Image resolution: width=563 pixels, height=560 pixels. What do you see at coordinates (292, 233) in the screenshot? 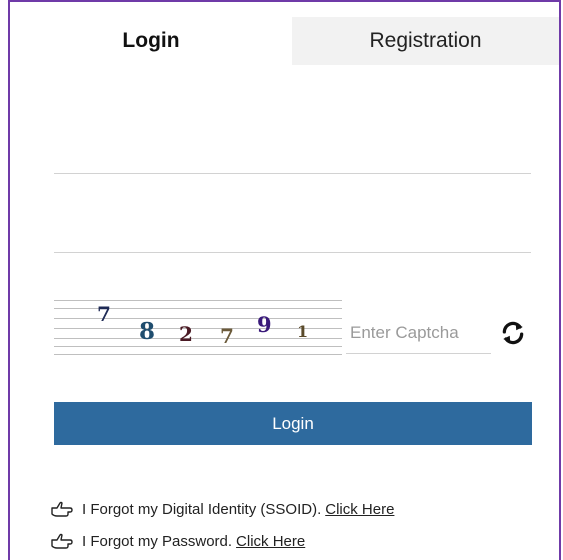
I see `password-field` at bounding box center [292, 233].